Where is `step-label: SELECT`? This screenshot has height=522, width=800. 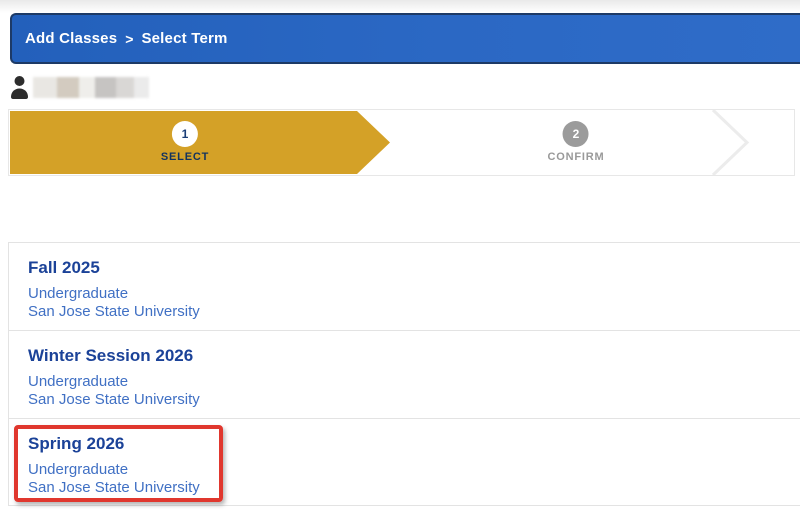
step-label: SELECT is located at coordinates (185, 157).